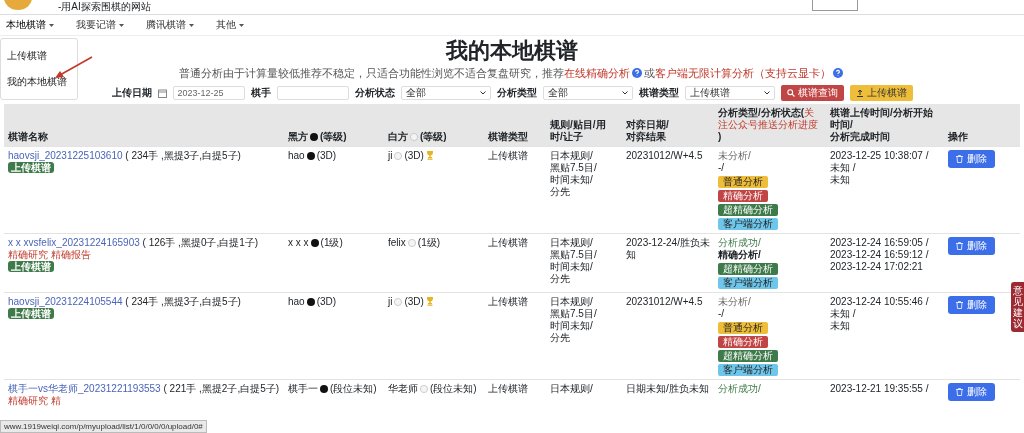 Image resolution: width=1024 pixels, height=433 pixels. I want to click on filter-label: 棋手, so click(260, 93).